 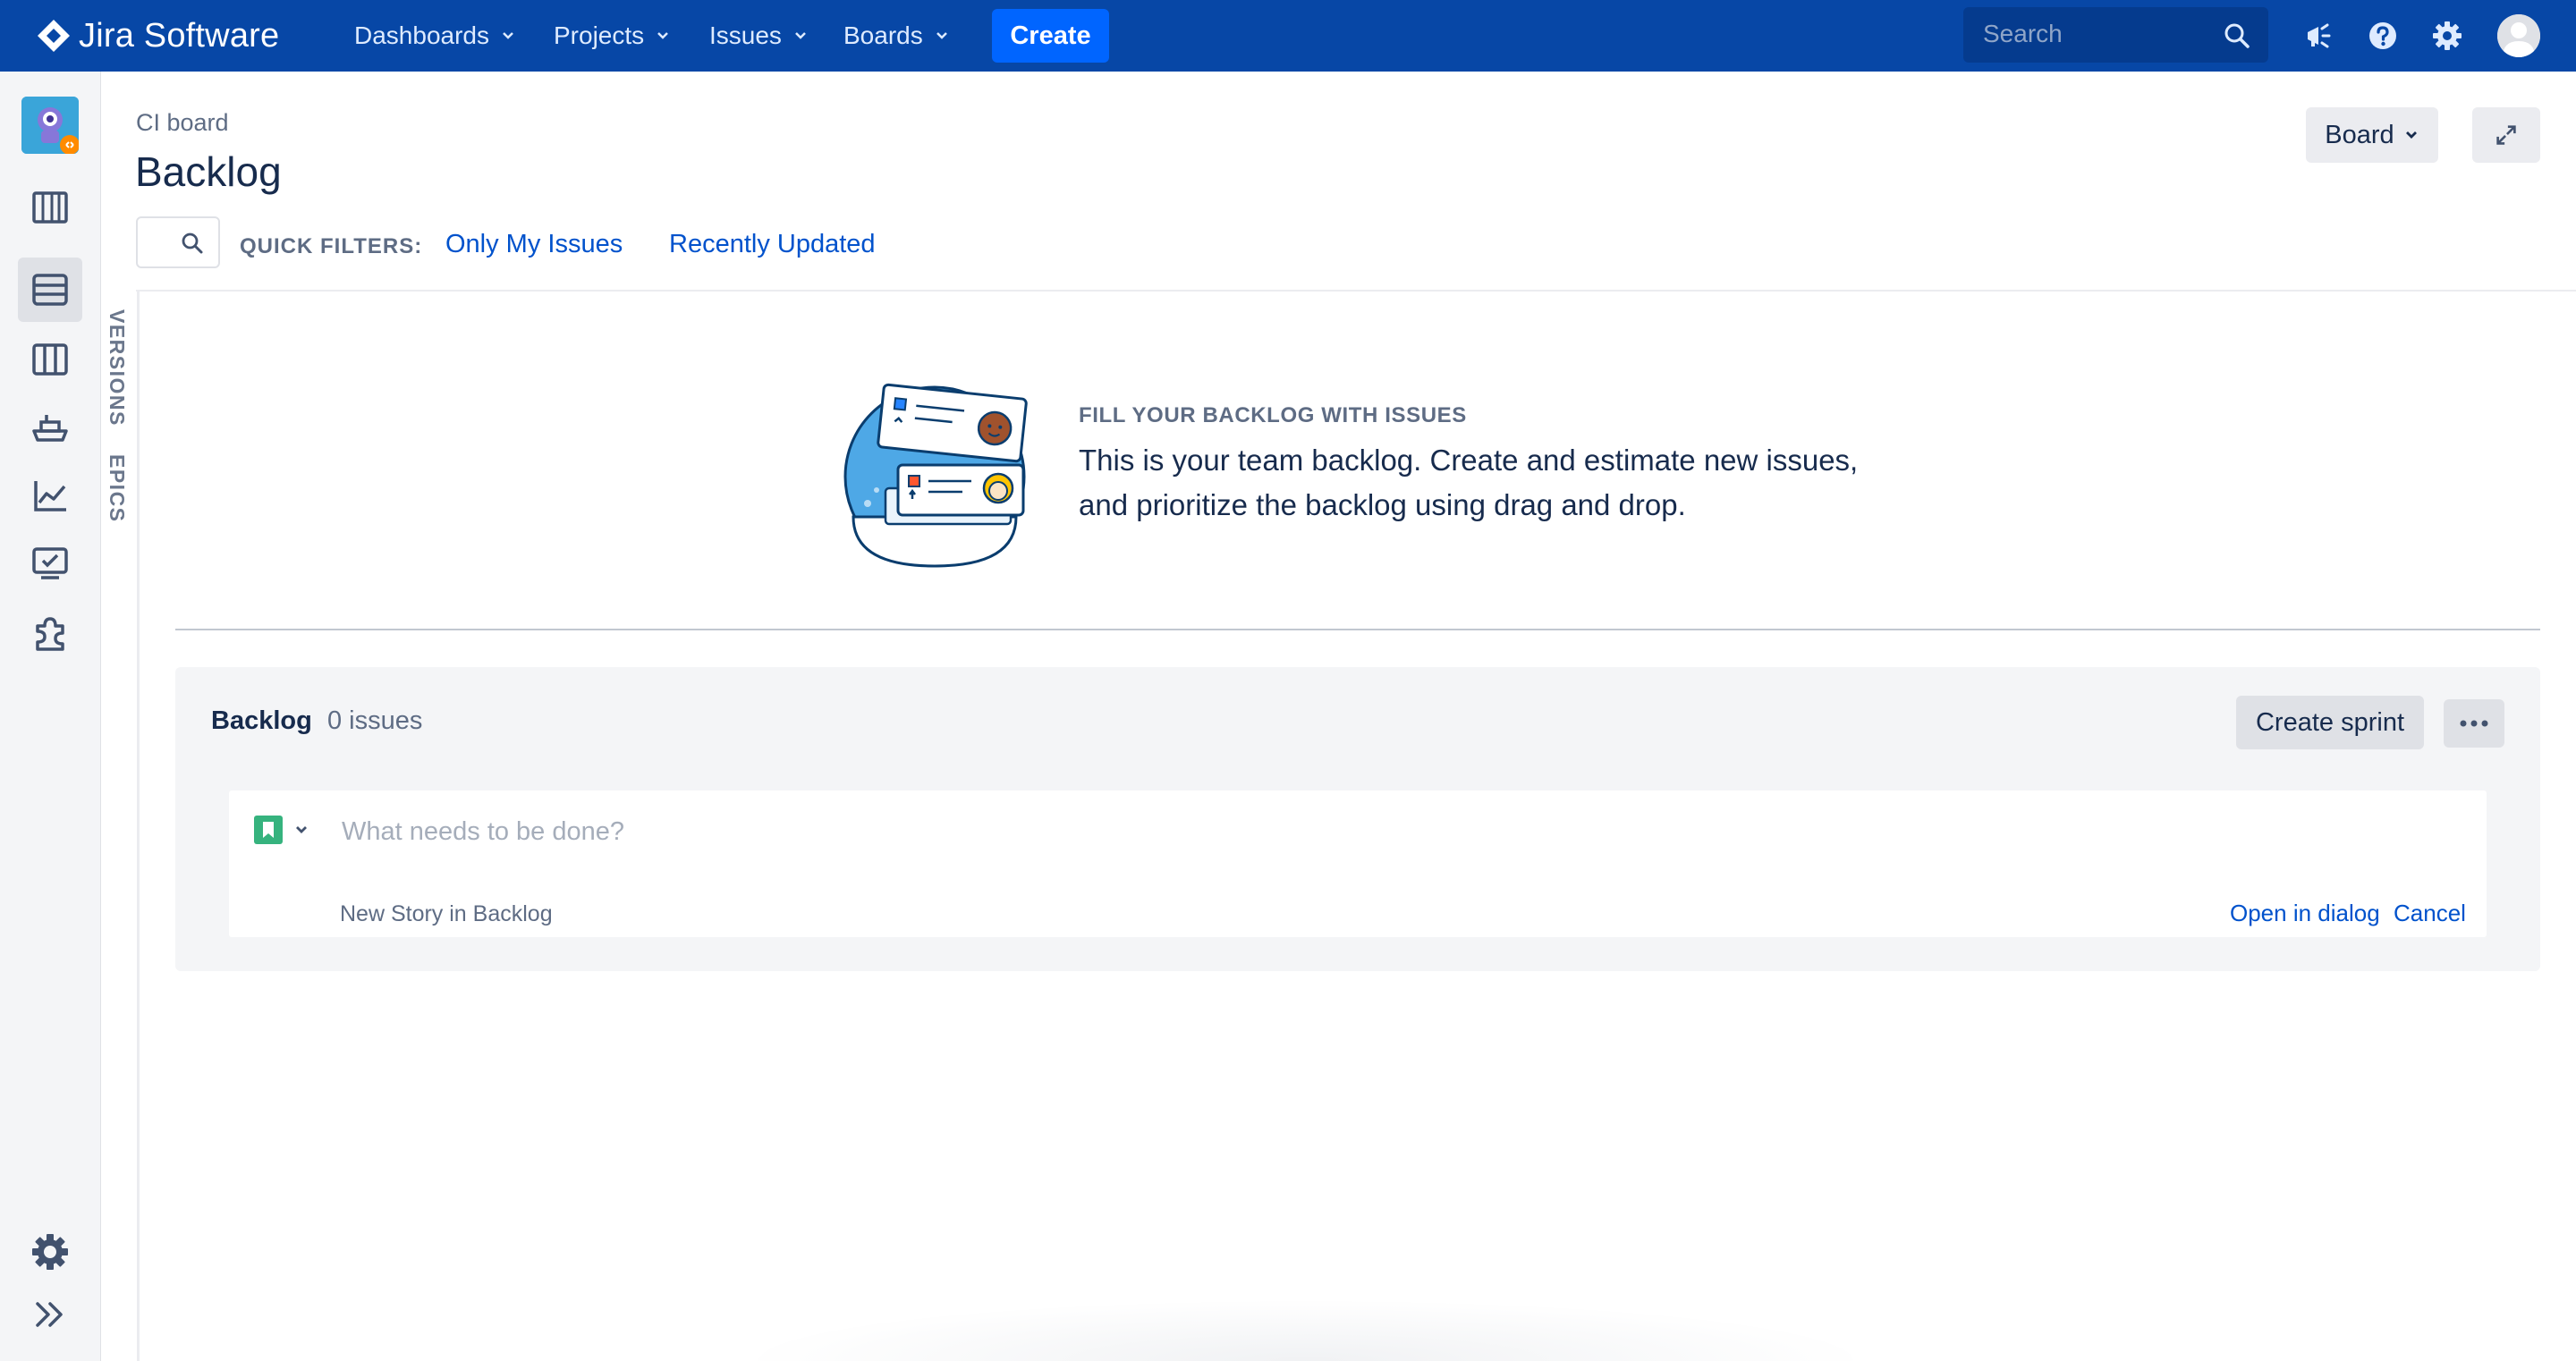 I want to click on releases-icon, so click(x=50, y=427).